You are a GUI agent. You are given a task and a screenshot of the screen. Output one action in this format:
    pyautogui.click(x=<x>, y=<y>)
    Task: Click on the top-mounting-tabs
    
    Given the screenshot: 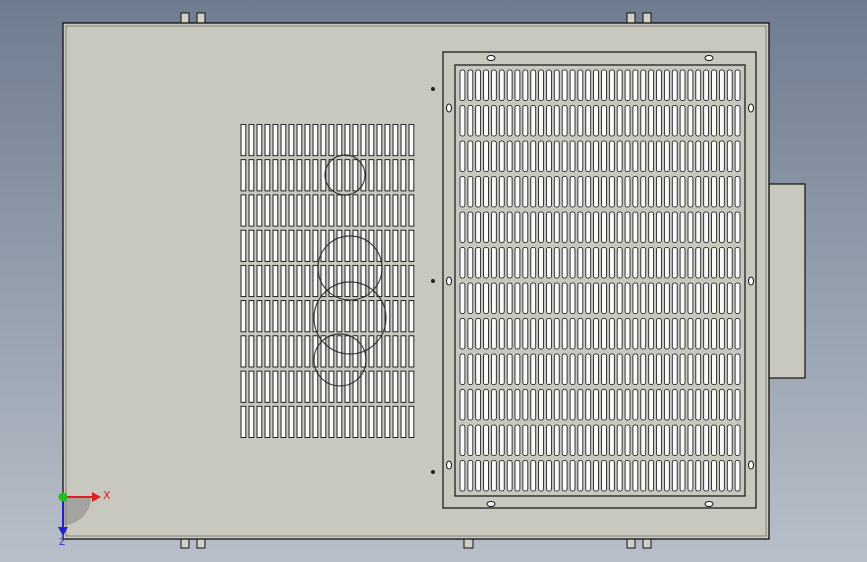 What is the action you would take?
    pyautogui.click(x=416, y=18)
    